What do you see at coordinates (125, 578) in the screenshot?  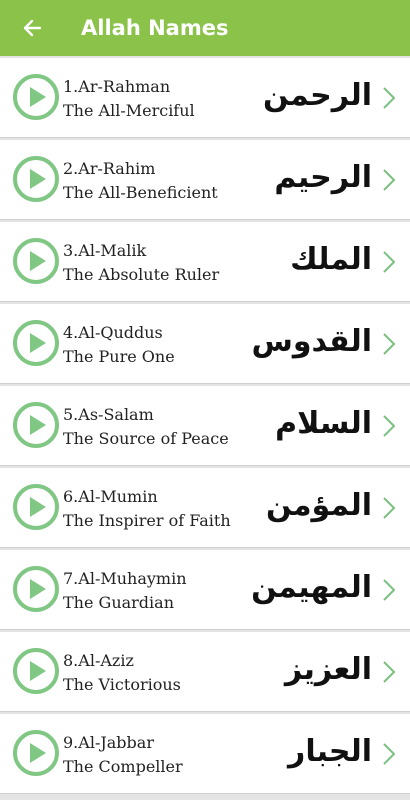 I see `name-transliteration: 7.Al-Muhaymin` at bounding box center [125, 578].